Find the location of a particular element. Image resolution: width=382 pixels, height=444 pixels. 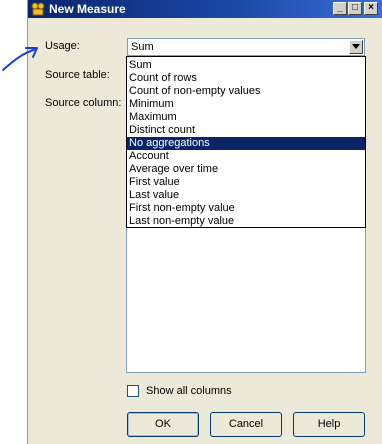

minimize-button: _ is located at coordinates (340, 8).